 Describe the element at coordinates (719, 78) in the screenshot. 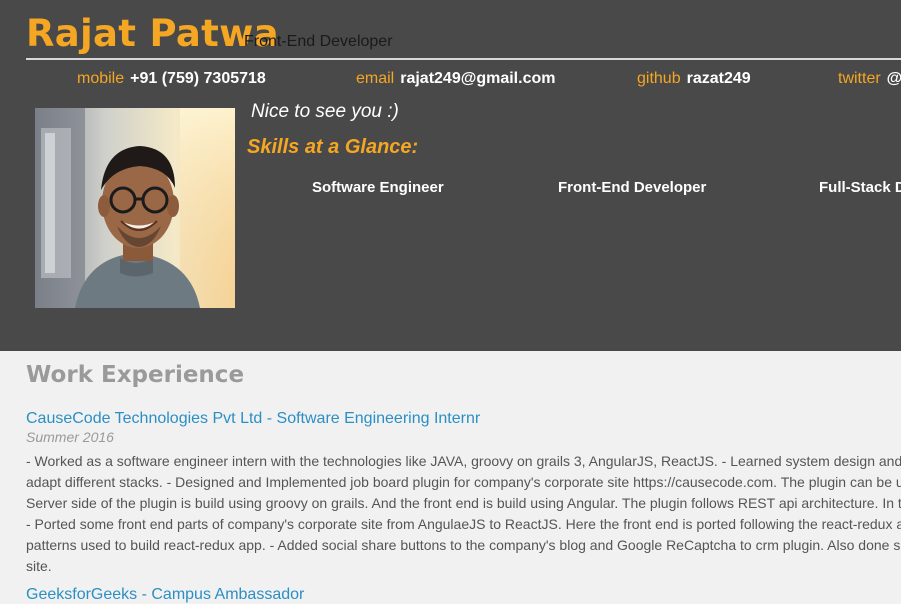

I see `contact-github-value: razat249` at that location.